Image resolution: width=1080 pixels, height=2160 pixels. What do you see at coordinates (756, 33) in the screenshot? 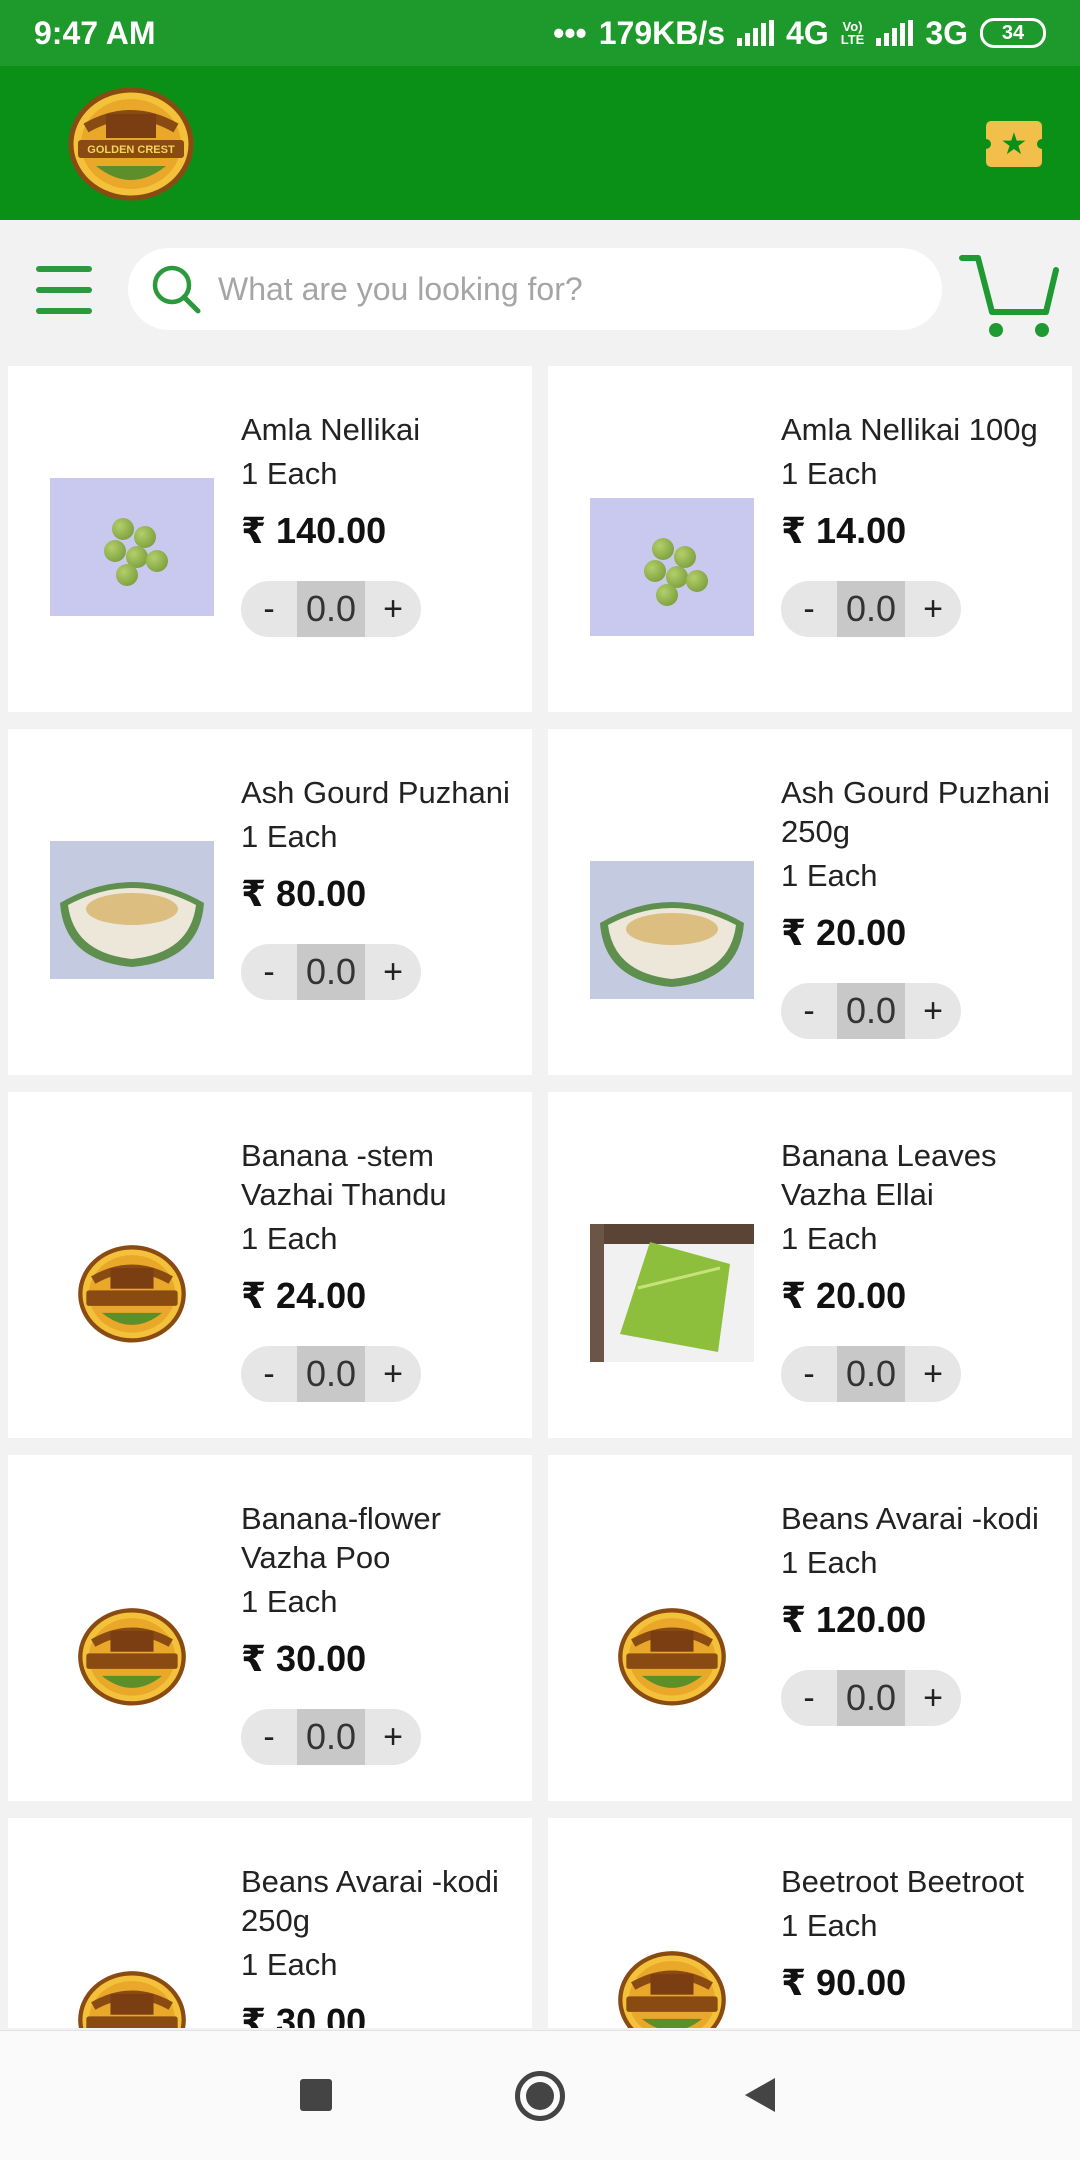
I see `signal-icon` at bounding box center [756, 33].